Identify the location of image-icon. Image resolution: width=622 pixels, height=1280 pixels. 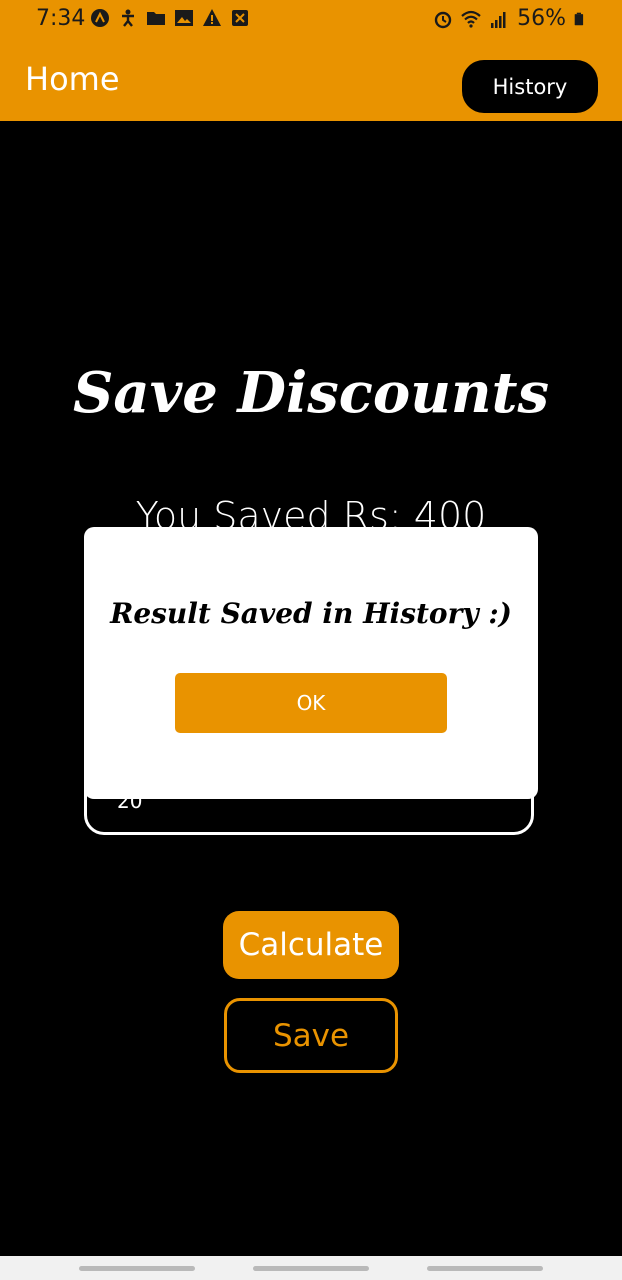
(184, 18).